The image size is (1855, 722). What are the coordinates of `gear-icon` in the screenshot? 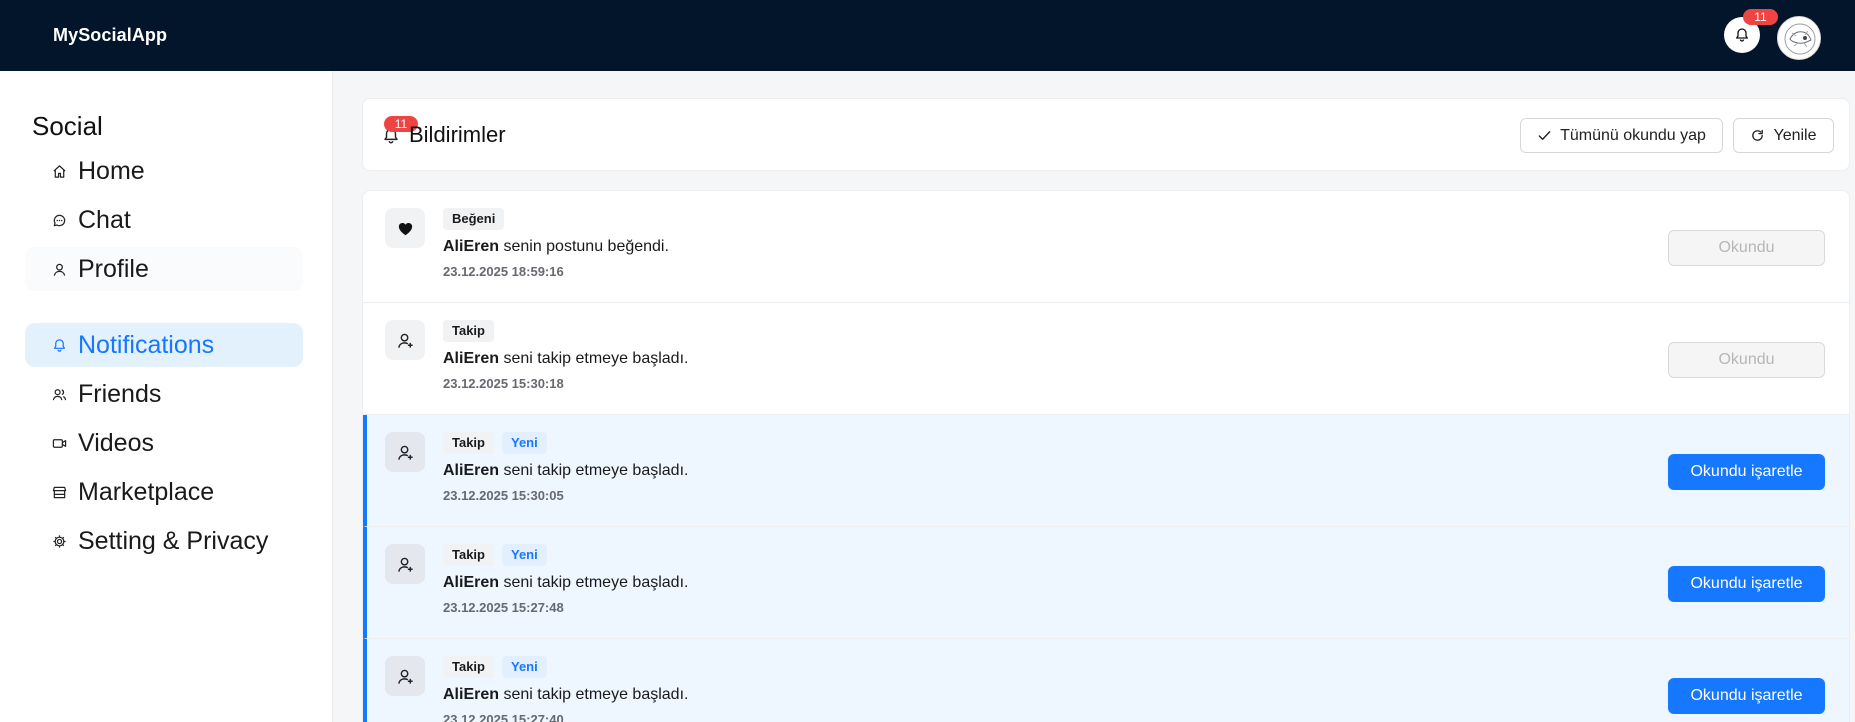 It's located at (59, 541).